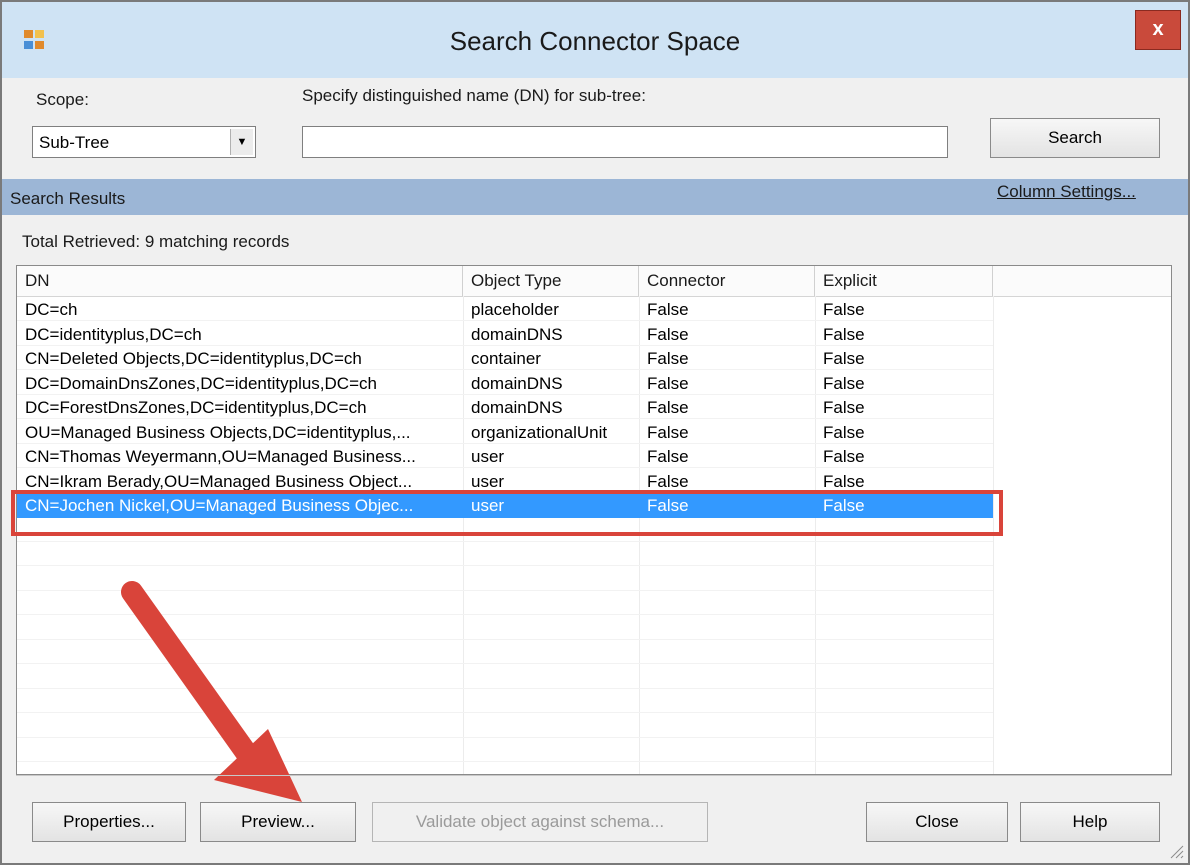 This screenshot has height=867, width=1190. What do you see at coordinates (594, 775) in the screenshot?
I see `bottom-separator` at bounding box center [594, 775].